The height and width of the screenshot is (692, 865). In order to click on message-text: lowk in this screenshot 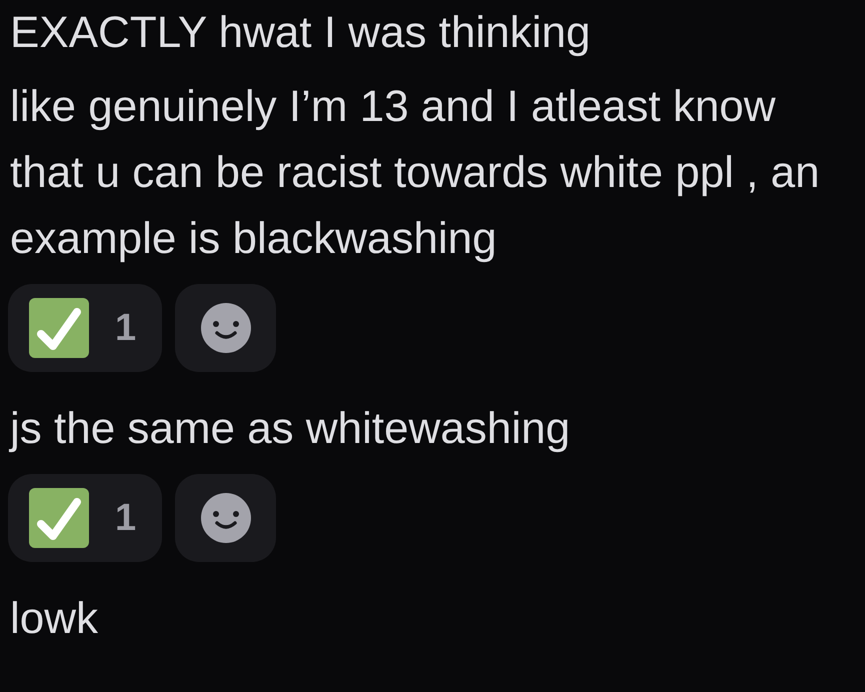, I will do `click(55, 619)`.